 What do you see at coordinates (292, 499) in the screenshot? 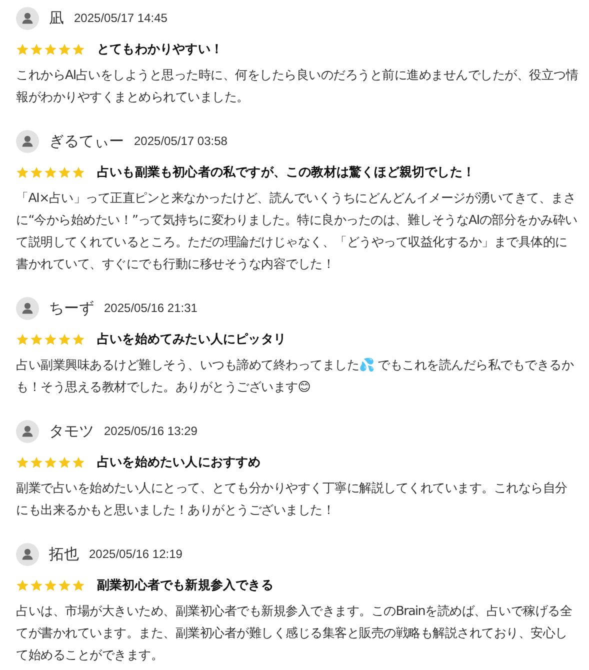
I see `review-text: 副業で占いを始めたい人にとって、とても分かりやすく丁寧に解説してくれています。これなら自分にも出来るかもと思いました！ありがとうございました！` at bounding box center [292, 499].